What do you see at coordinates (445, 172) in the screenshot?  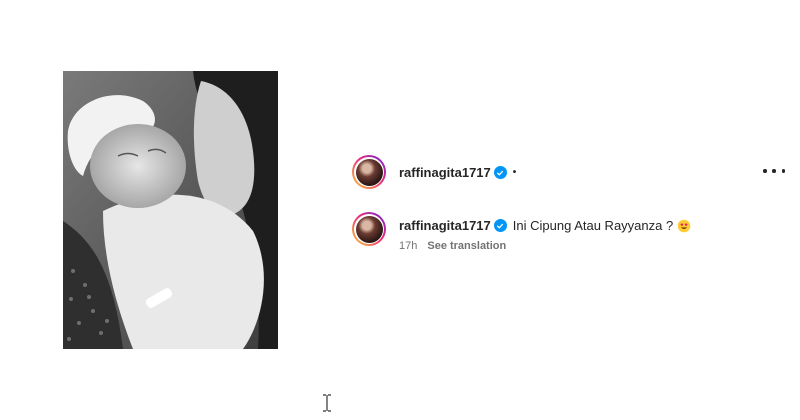 I see `header-username: raffinagita1717` at bounding box center [445, 172].